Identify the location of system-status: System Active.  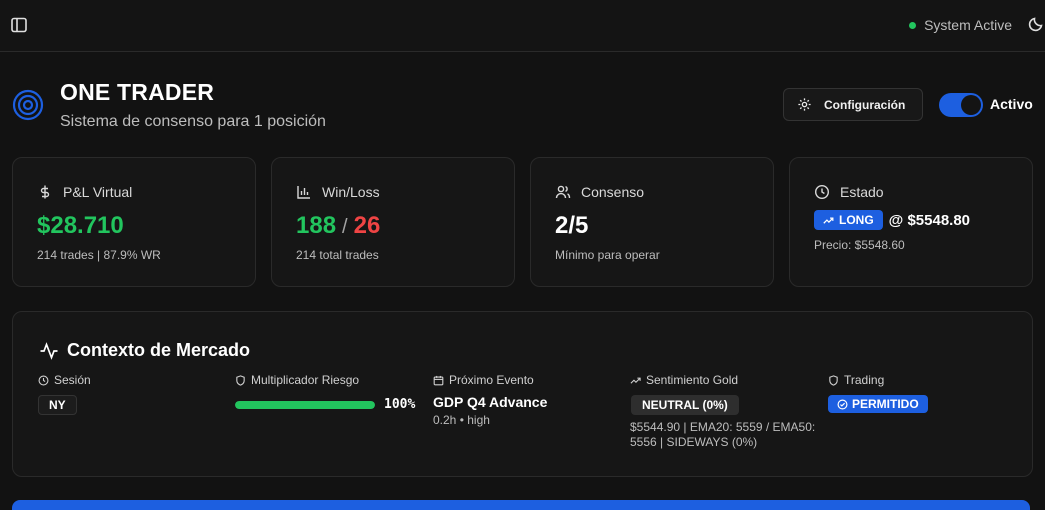
(960, 25).